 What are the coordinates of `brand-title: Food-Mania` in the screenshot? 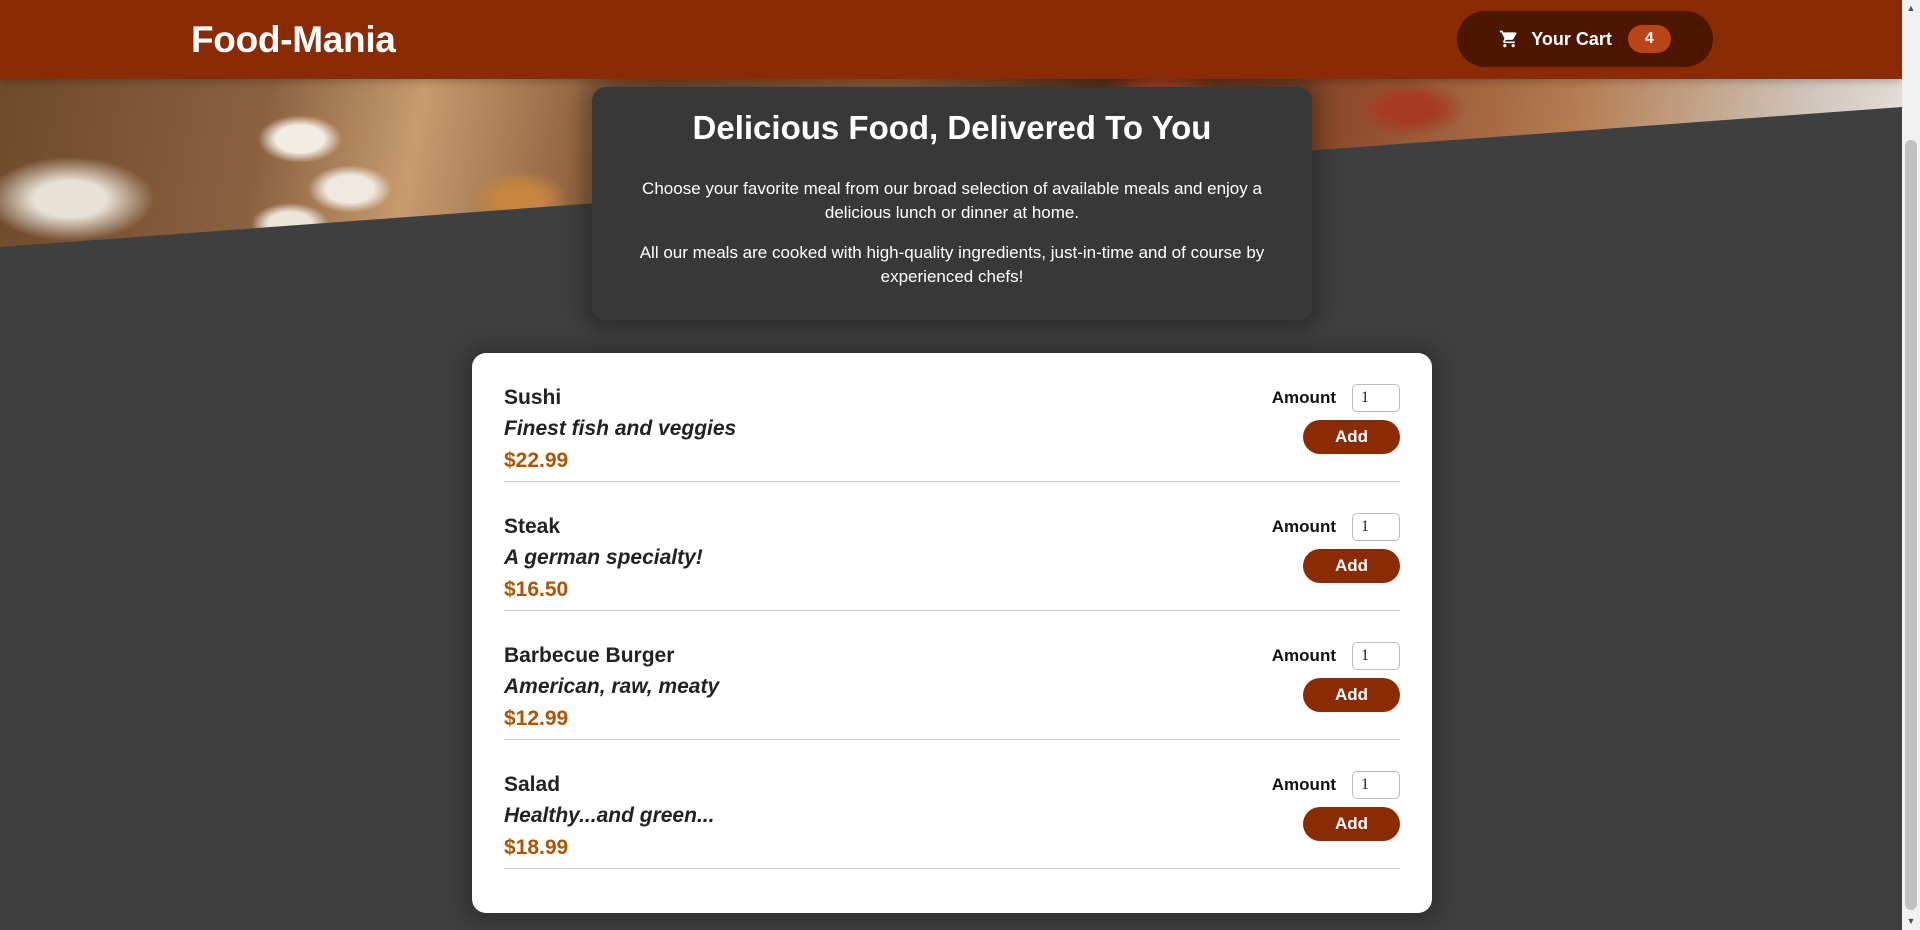 It's located at (293, 39).